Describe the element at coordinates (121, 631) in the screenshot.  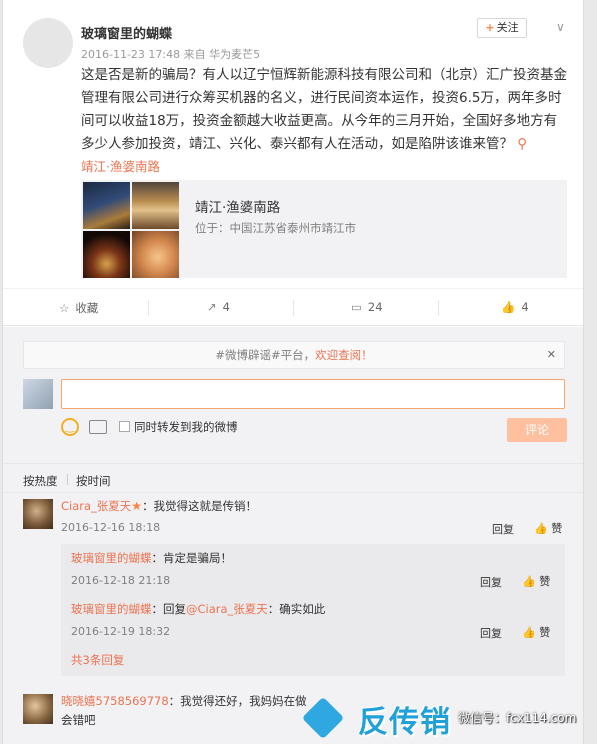
I see `reply-time: 2016-12-19 18:32` at that location.